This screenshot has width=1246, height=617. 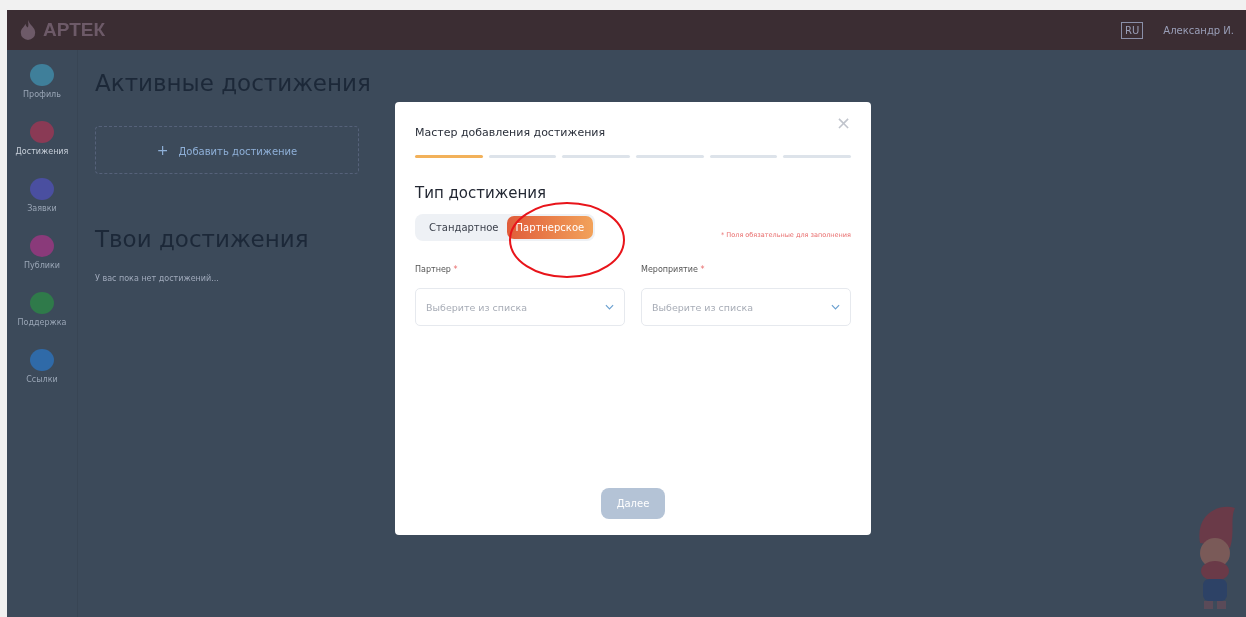 What do you see at coordinates (1132, 30) in the screenshot?
I see `language-button: RU` at bounding box center [1132, 30].